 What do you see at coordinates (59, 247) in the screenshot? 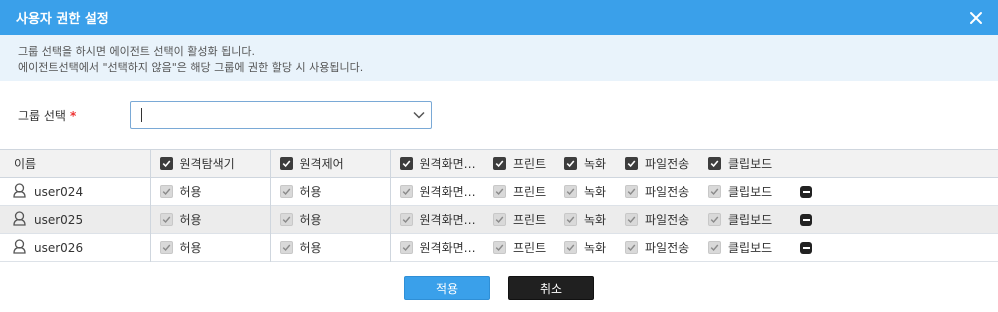
I see `user-name: user026` at bounding box center [59, 247].